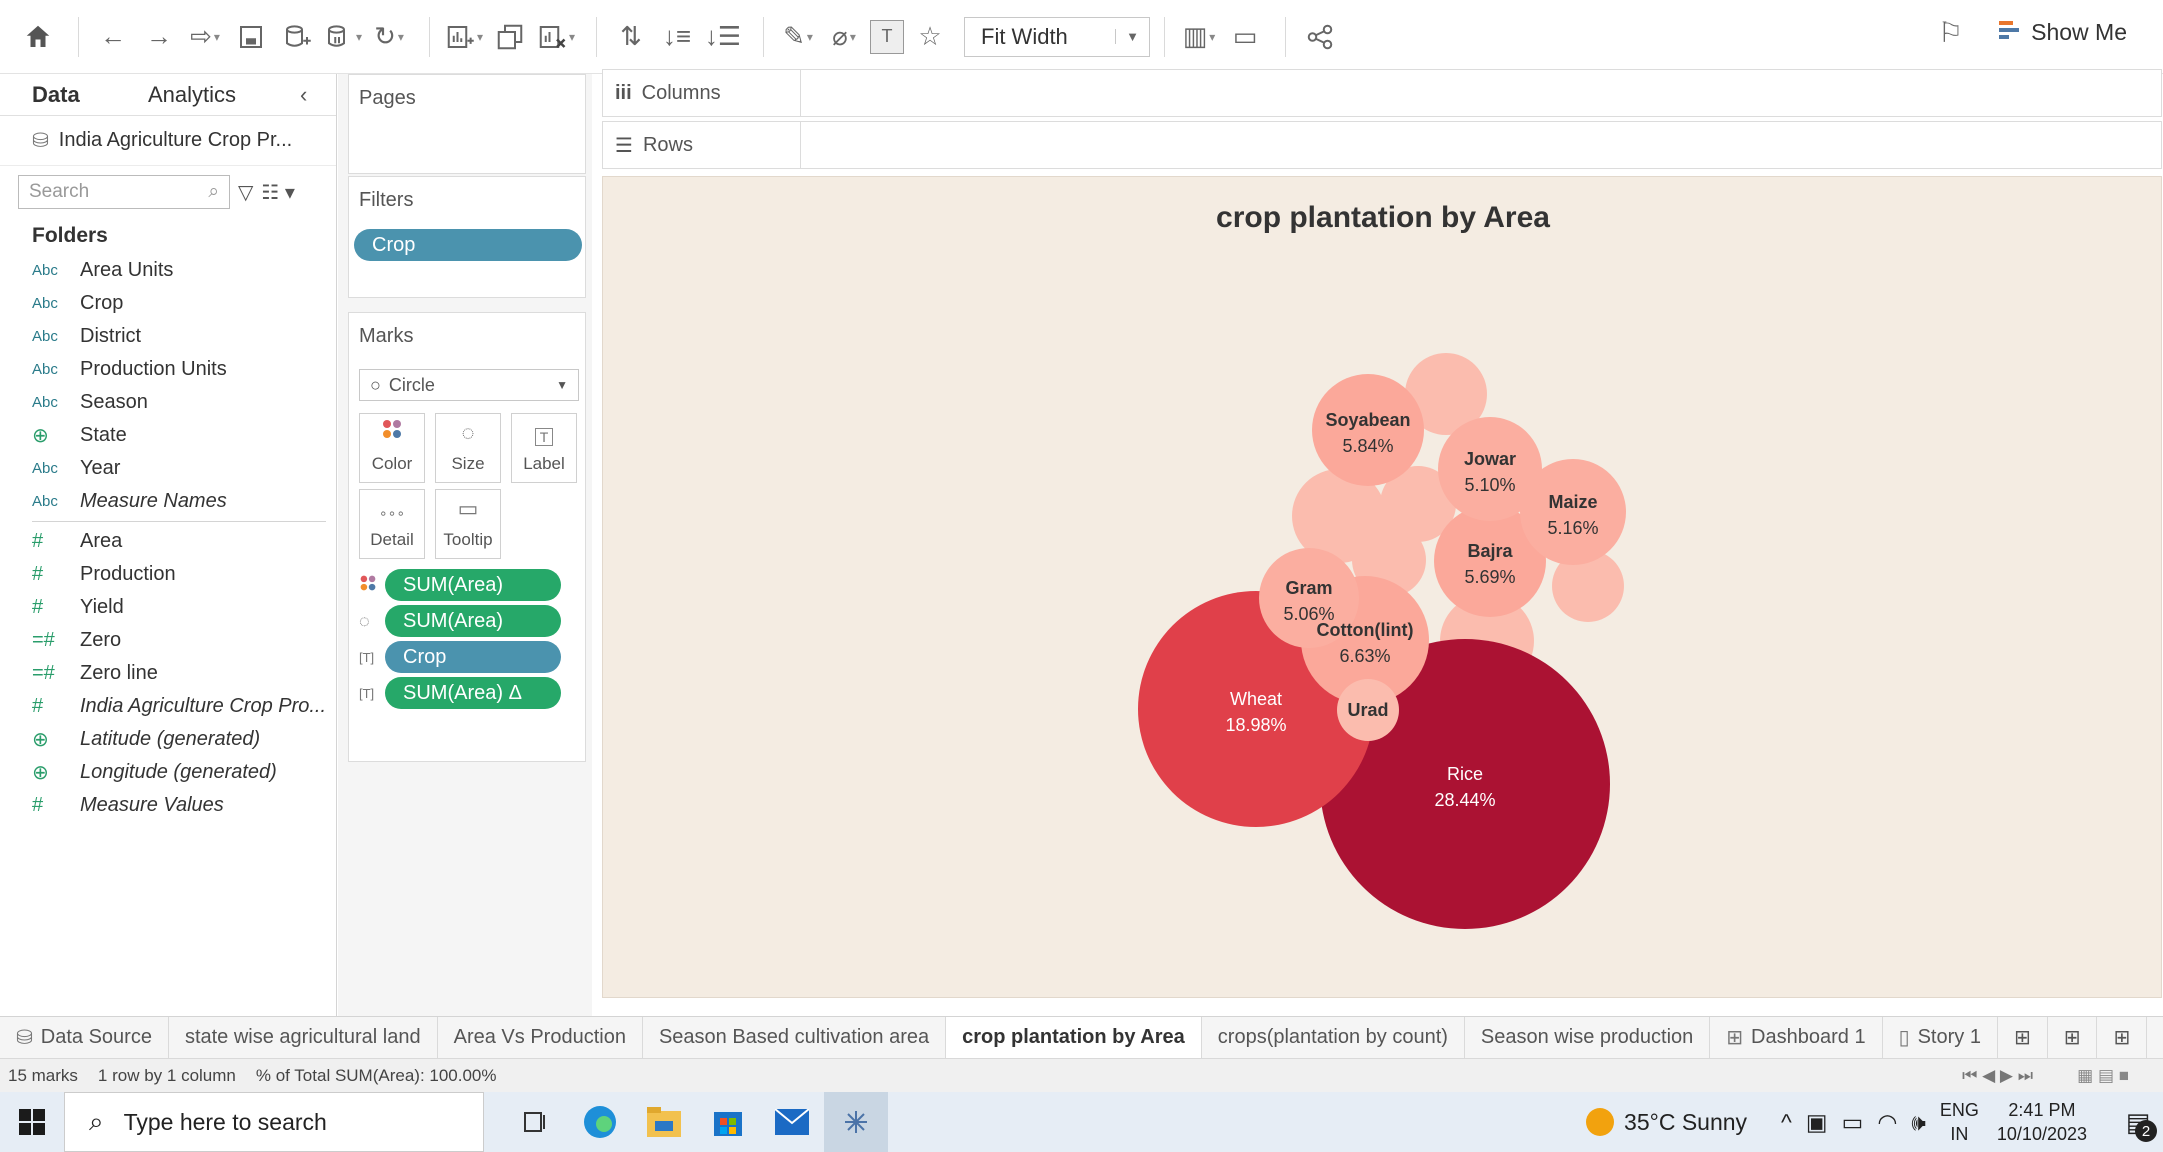  What do you see at coordinates (473, 657) in the screenshot?
I see `mark-pill: Crop` at bounding box center [473, 657].